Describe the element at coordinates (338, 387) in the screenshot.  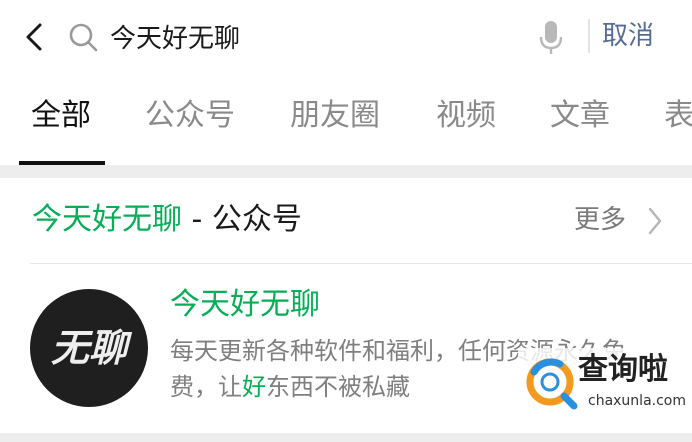
I see `description-text-end: 东西不被私藏` at that location.